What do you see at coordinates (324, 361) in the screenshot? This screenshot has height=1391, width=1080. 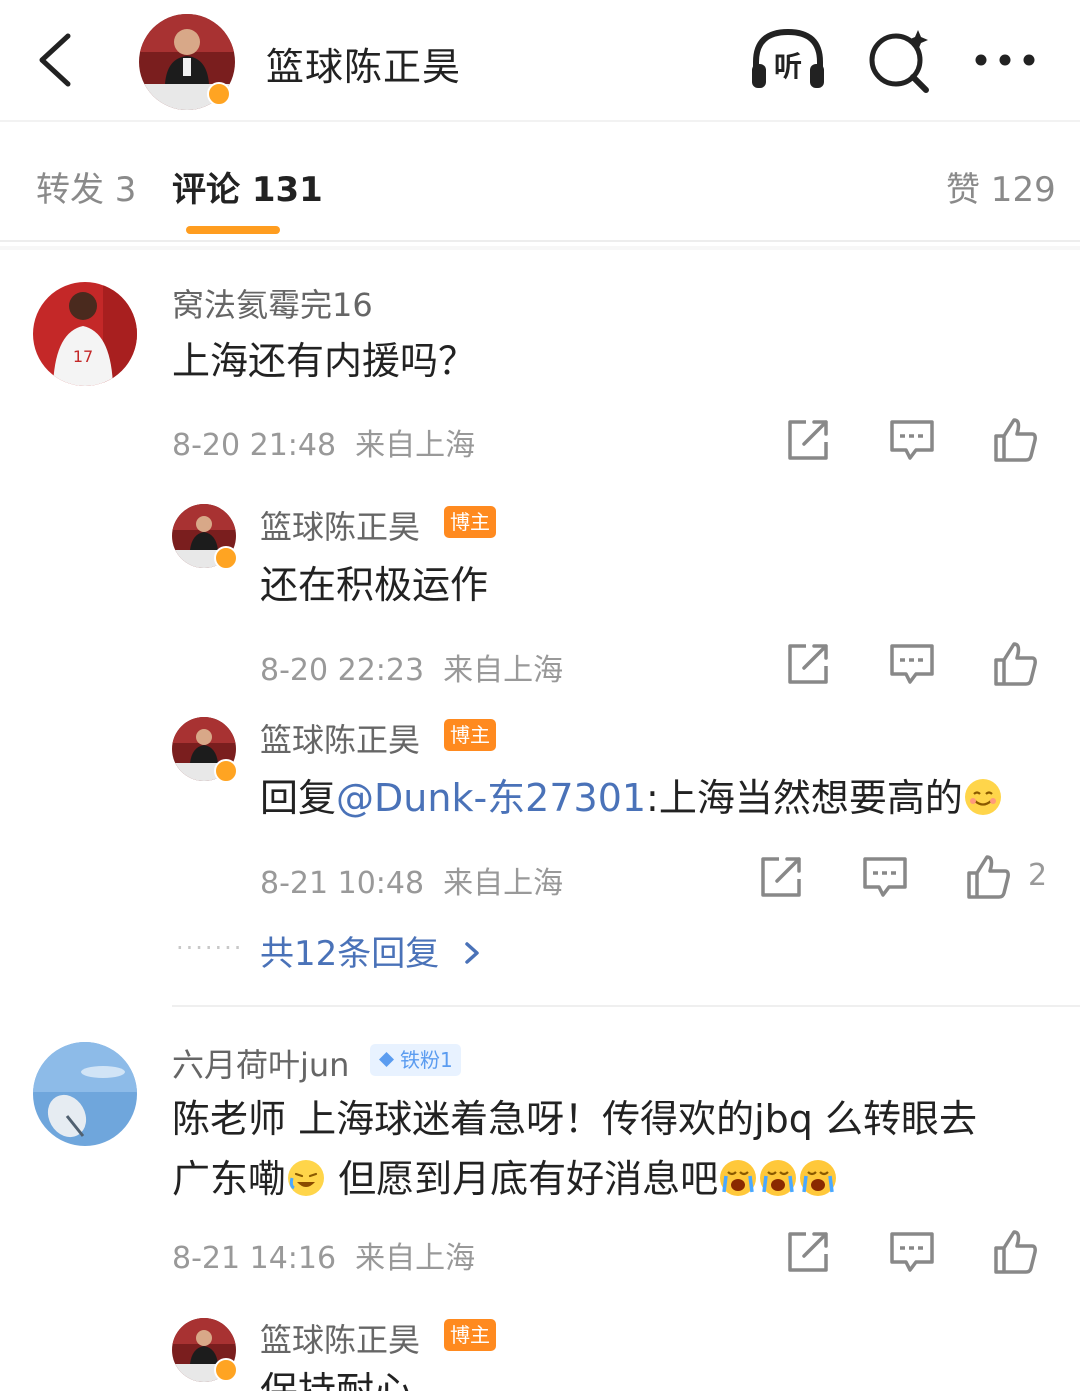 I see `comment-text: 上海还有内援吗？` at bounding box center [324, 361].